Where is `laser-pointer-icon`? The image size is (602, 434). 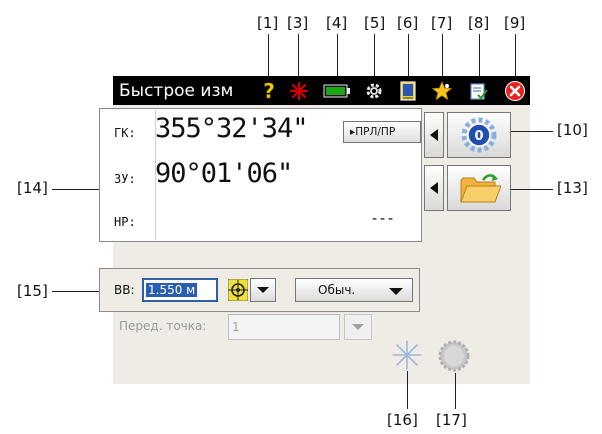
laser-pointer-icon is located at coordinates (407, 355).